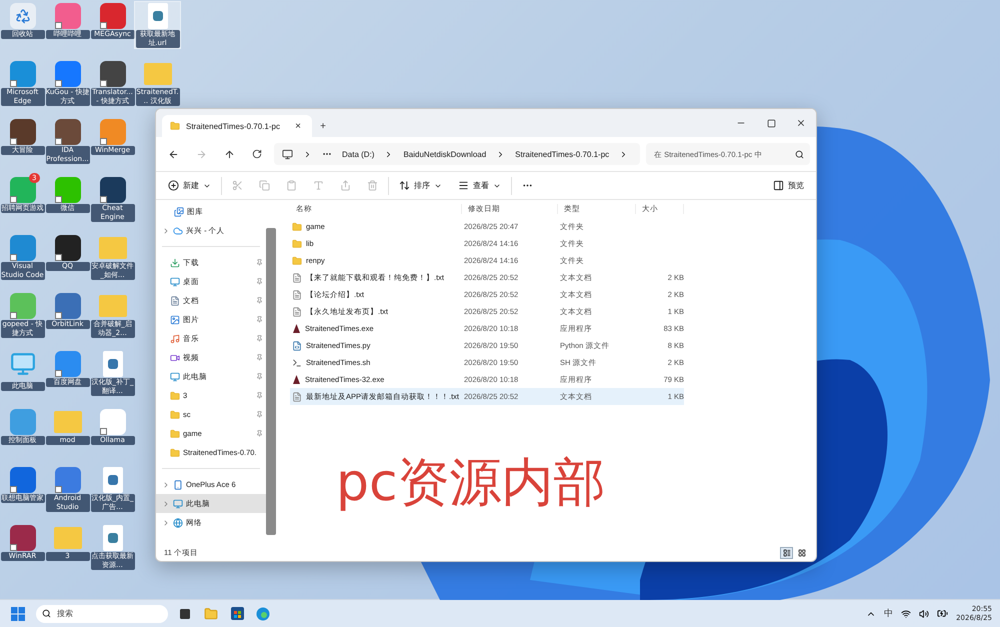 This screenshot has height=627, width=1000. Describe the element at coordinates (404, 185) in the screenshot. I see `sort-icon` at that location.